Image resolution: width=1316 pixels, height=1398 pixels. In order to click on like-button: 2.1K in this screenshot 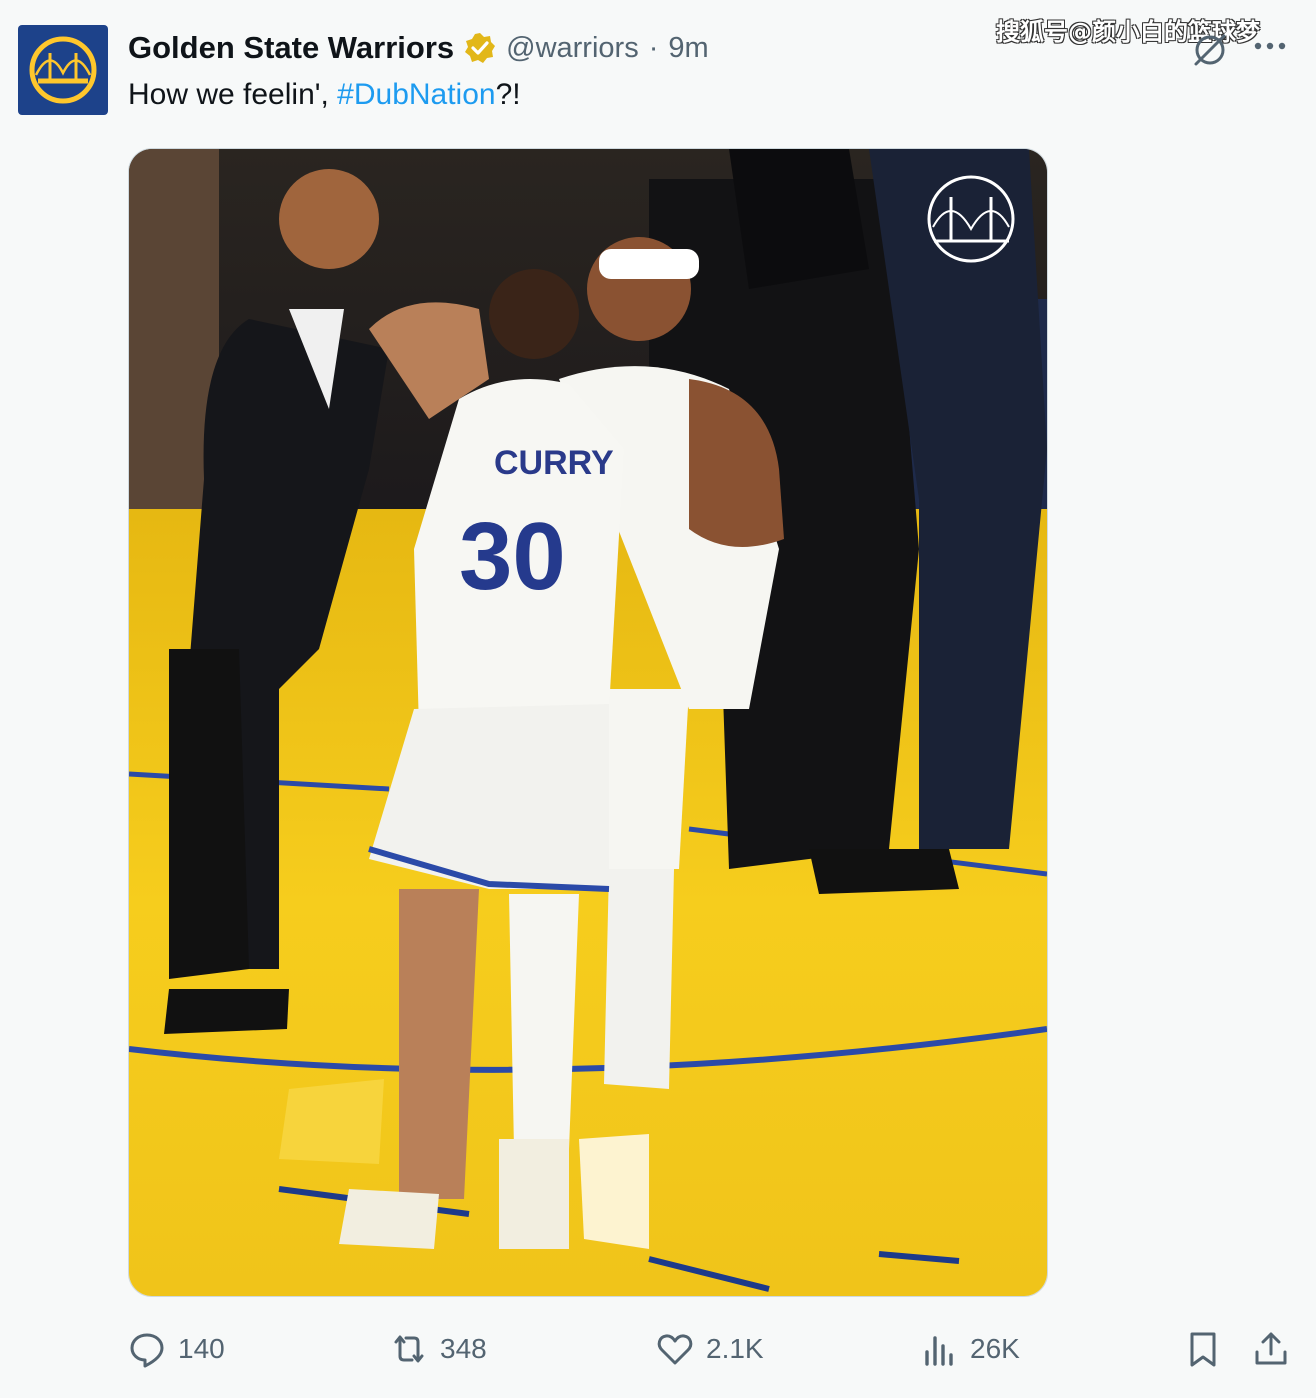, I will do `click(710, 1349)`.